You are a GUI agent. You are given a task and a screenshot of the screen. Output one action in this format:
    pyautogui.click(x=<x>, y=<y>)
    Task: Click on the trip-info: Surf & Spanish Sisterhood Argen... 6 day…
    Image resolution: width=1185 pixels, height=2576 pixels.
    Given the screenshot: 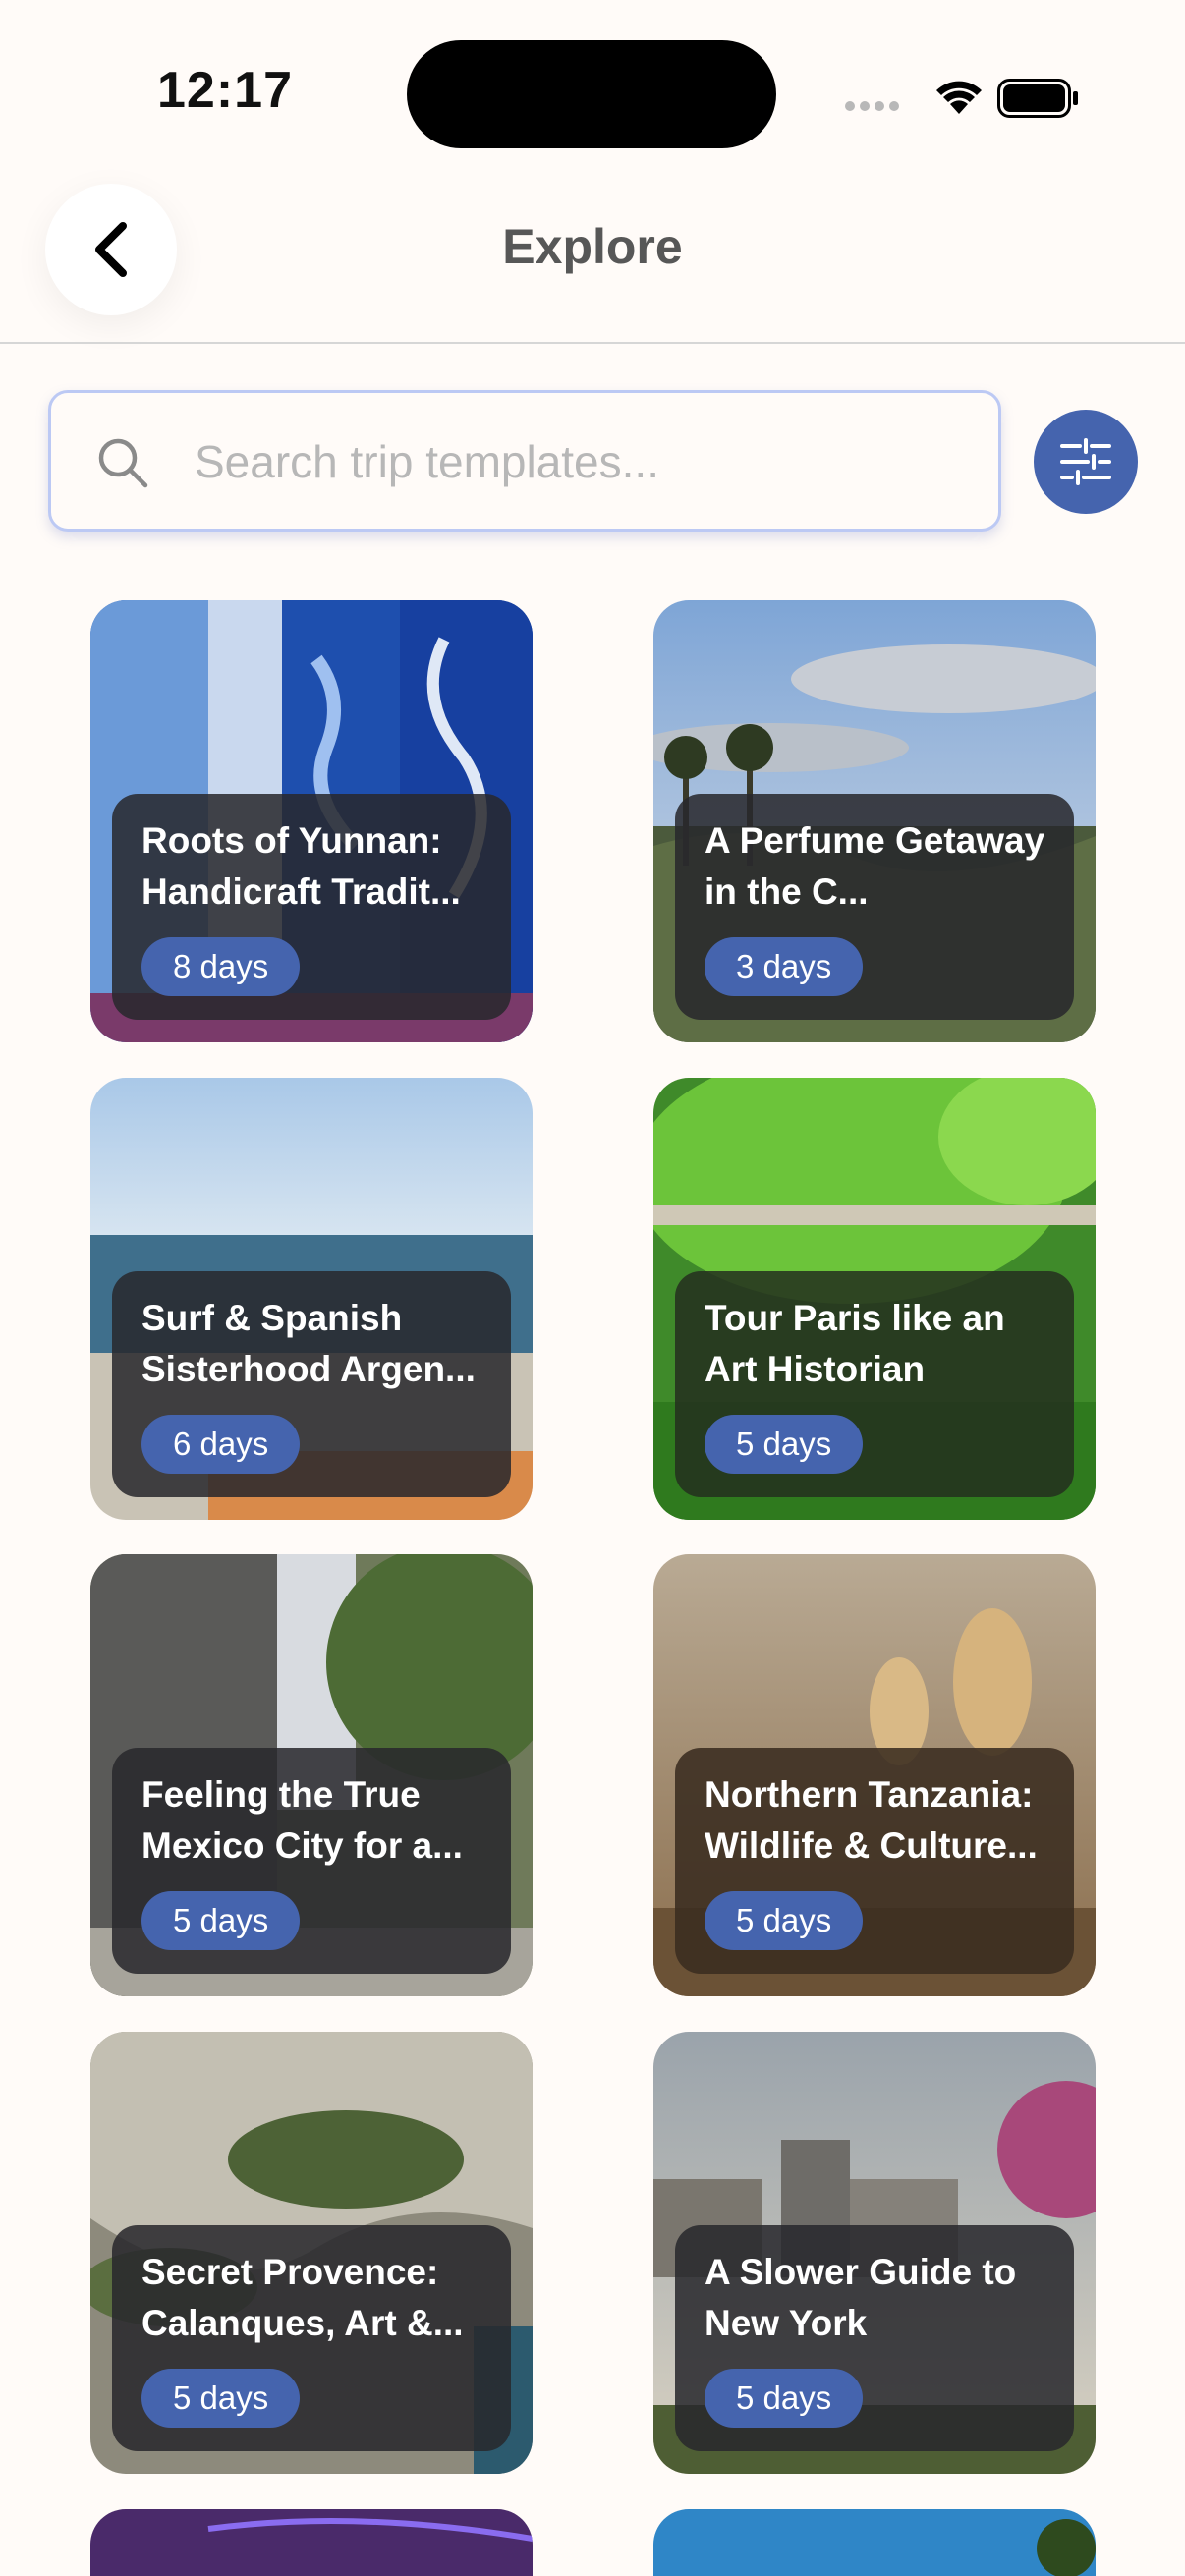 What is the action you would take?
    pyautogui.click(x=312, y=1384)
    